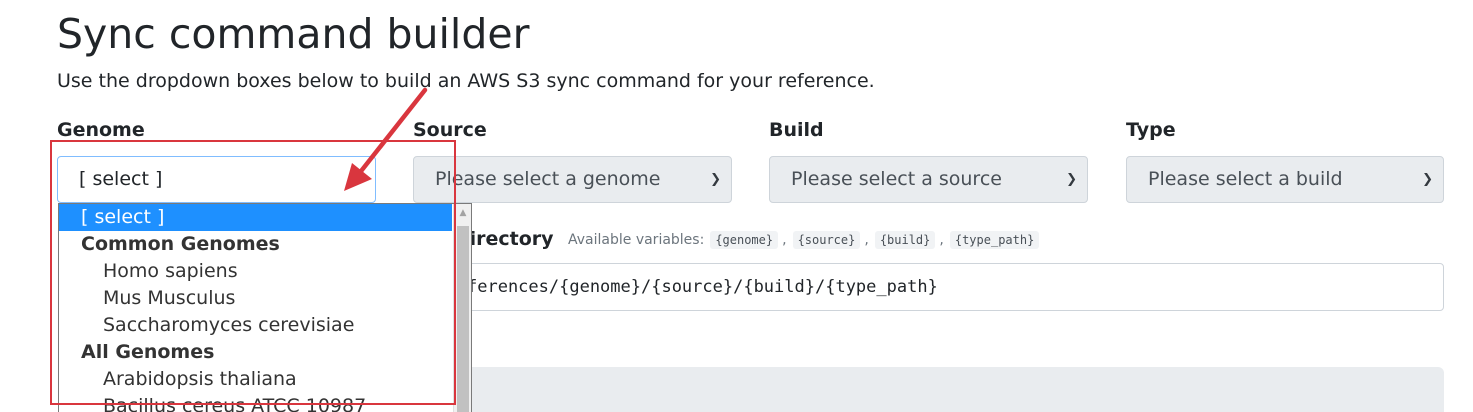 This screenshot has width=1473, height=412. What do you see at coordinates (101, 130) in the screenshot?
I see `genome-label: Genome` at bounding box center [101, 130].